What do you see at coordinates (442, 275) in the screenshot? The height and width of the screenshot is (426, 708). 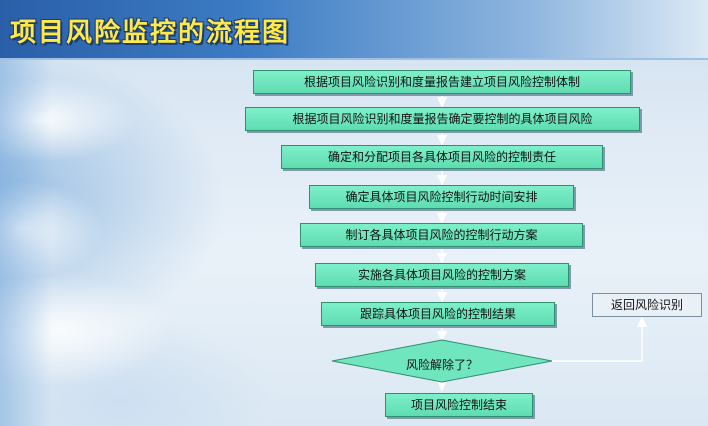 I see `step-6: 实施各具体项目风险的控制方案` at bounding box center [442, 275].